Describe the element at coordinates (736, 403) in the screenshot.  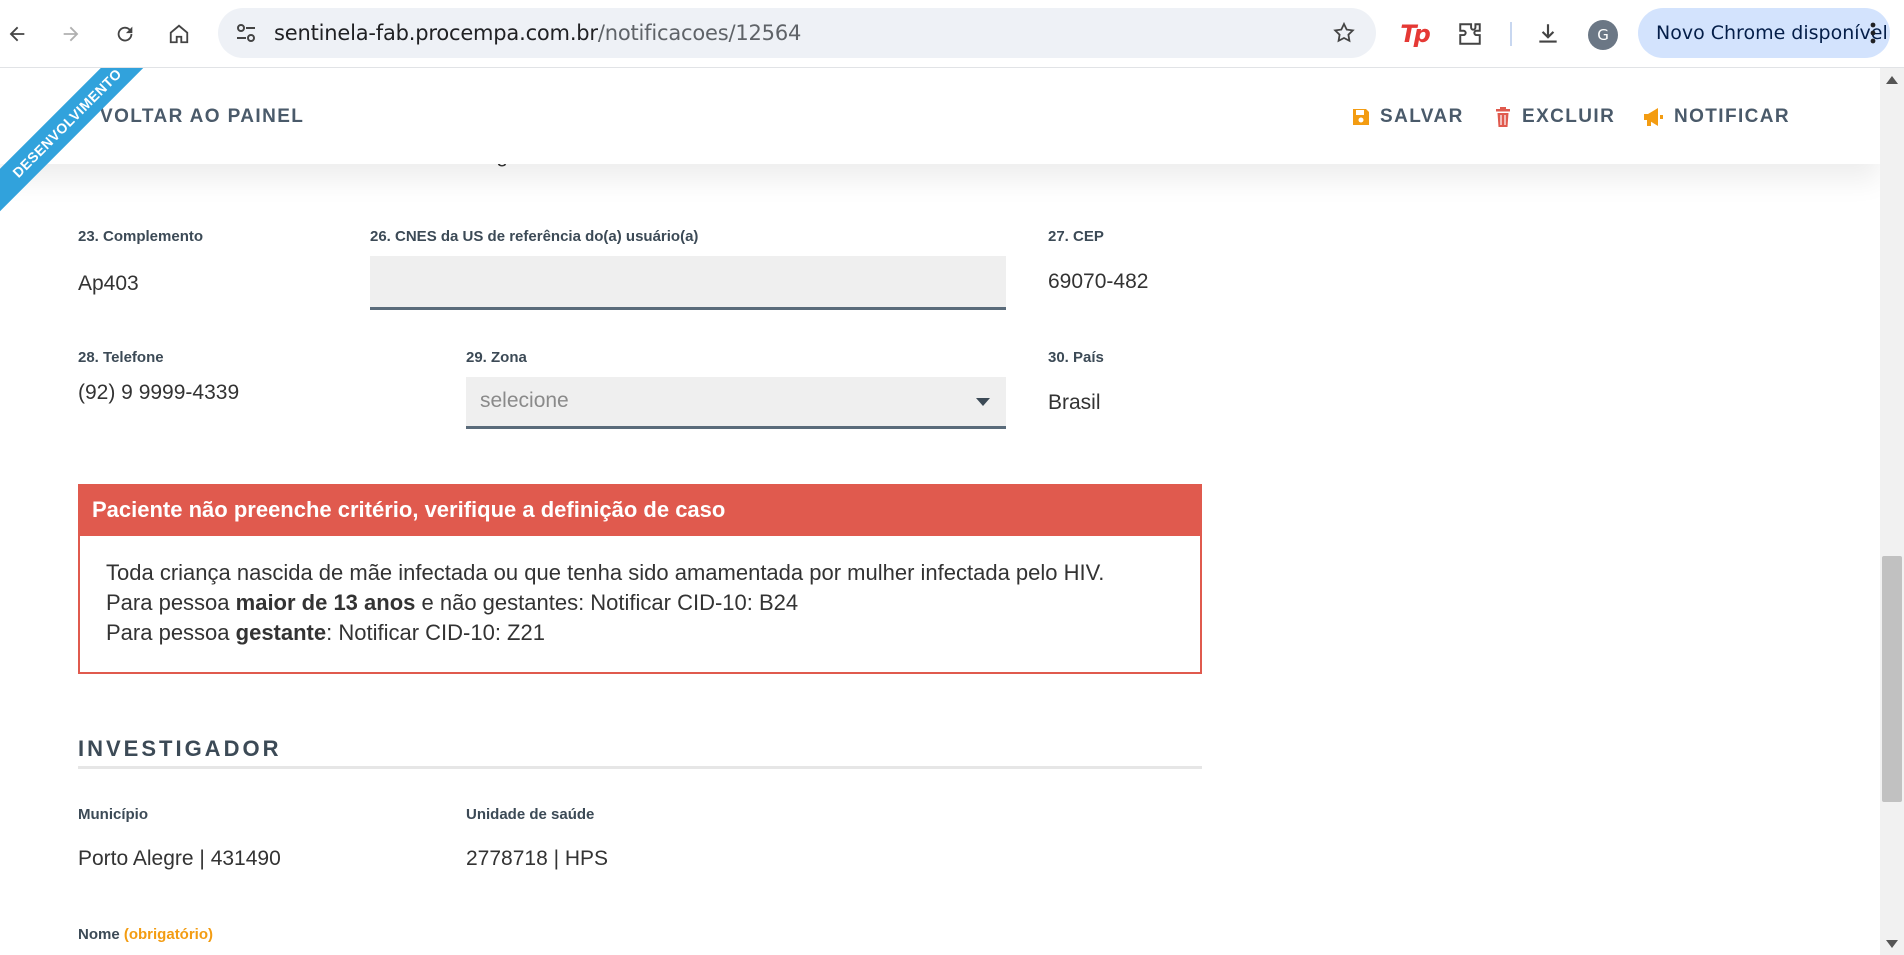
I see `zona-select: selecione` at that location.